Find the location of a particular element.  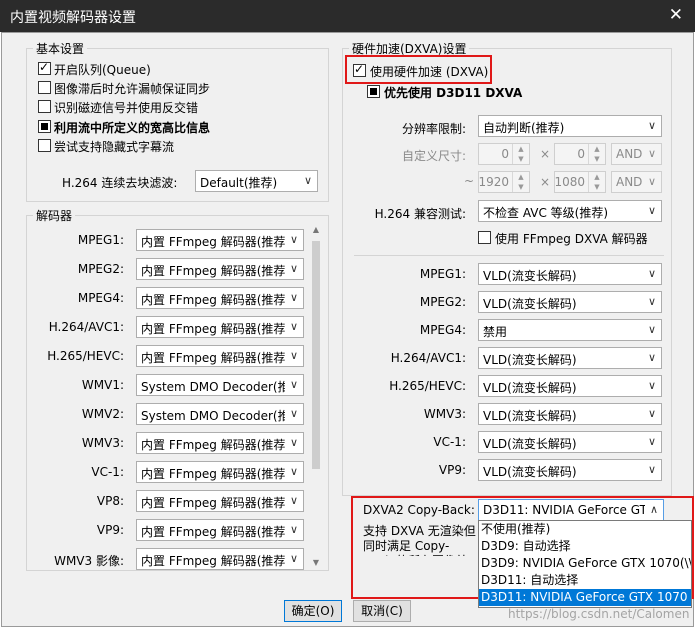

logic-select-2-value: AND is located at coordinates (629, 182).